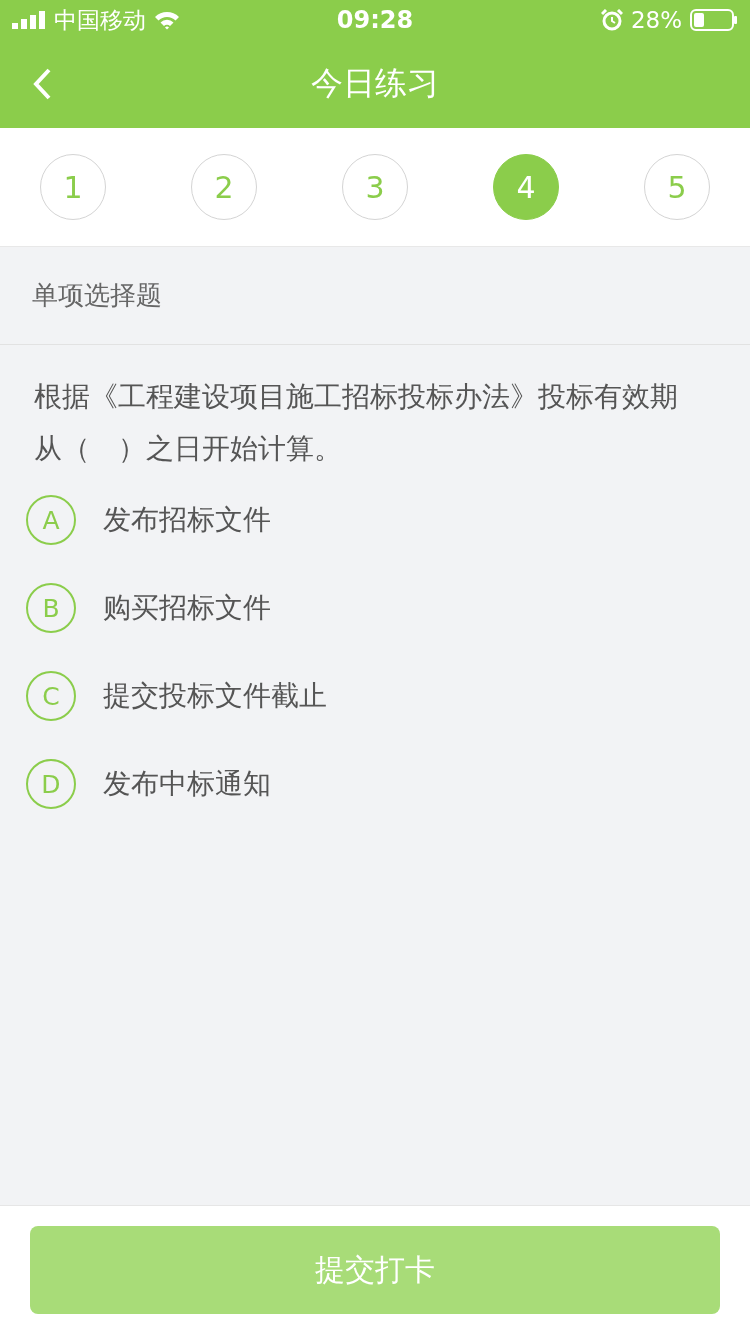 This screenshot has width=750, height=1334. Describe the element at coordinates (167, 20) in the screenshot. I see `wifi-icon` at that location.